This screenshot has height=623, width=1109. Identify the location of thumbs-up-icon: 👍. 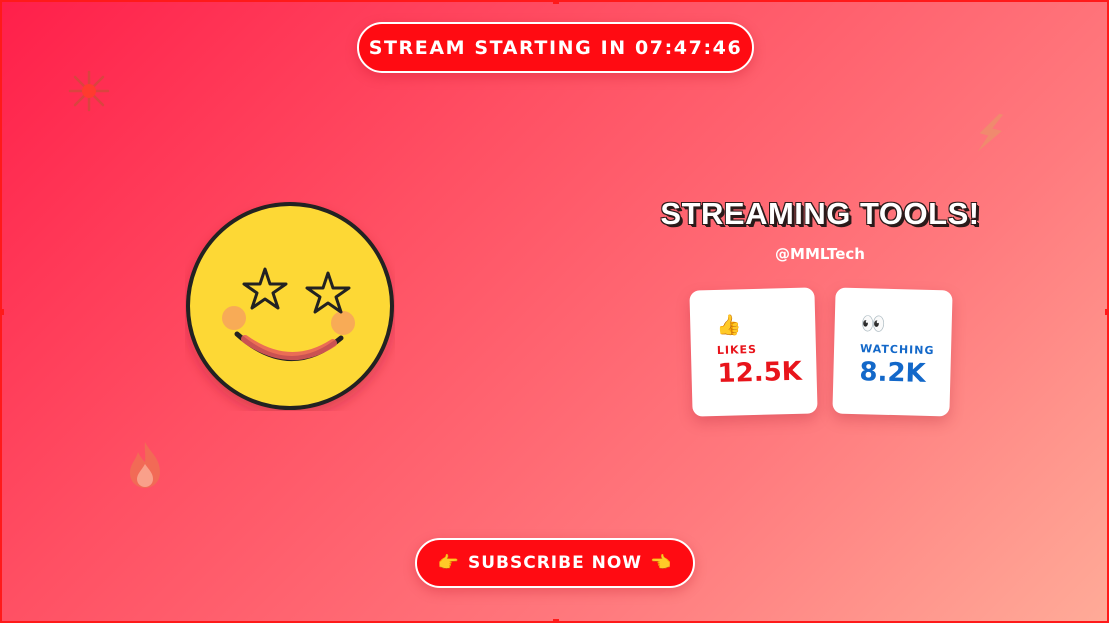
(728, 324).